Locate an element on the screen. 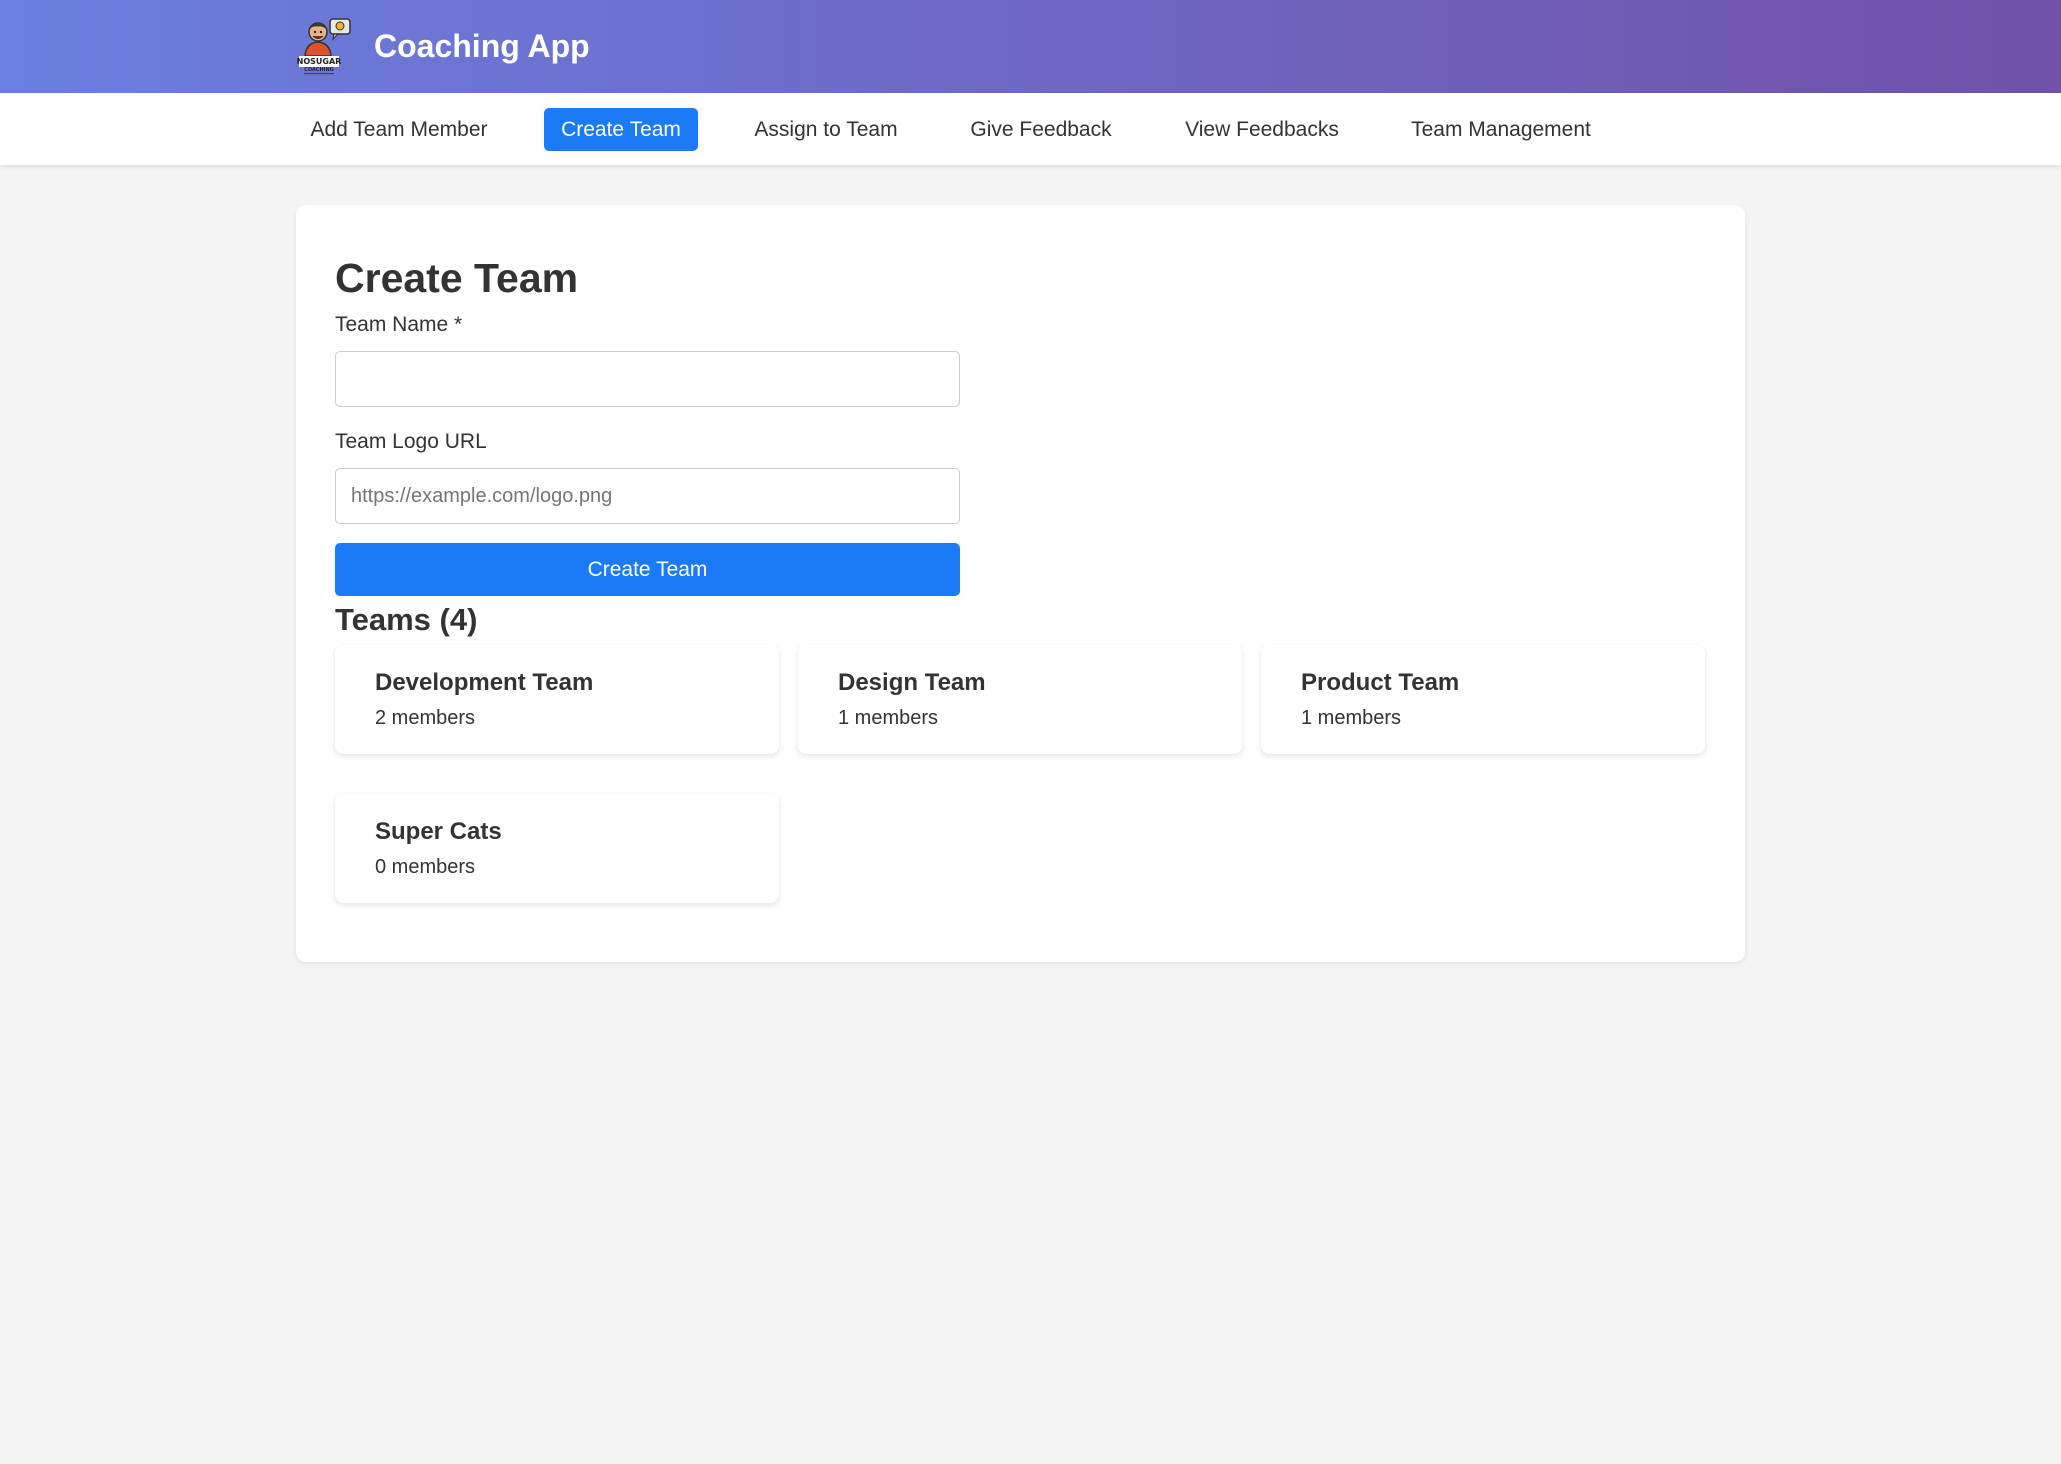  nav-item-add-team-member: Add Team Member is located at coordinates (399, 129).